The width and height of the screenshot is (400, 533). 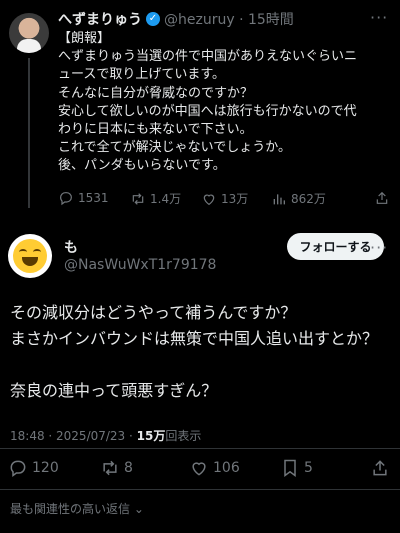 I want to click on parent-reply-button: 1531, so click(x=83, y=198).